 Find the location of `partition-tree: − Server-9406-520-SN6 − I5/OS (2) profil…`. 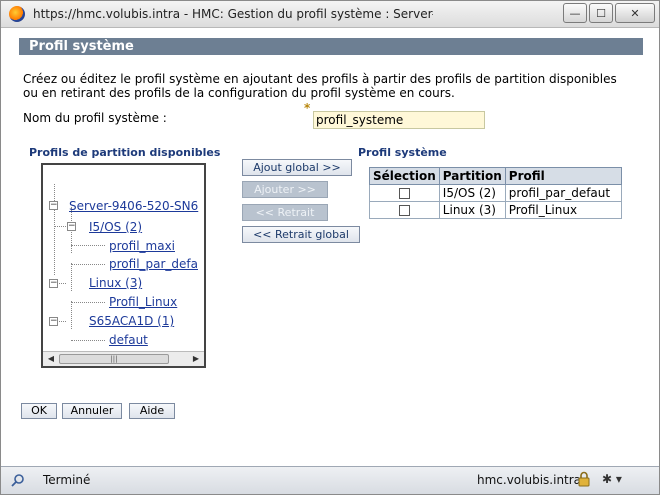

partition-tree: − Server-9406-520-SN6 − I5/OS (2) profil… is located at coordinates (123, 265).